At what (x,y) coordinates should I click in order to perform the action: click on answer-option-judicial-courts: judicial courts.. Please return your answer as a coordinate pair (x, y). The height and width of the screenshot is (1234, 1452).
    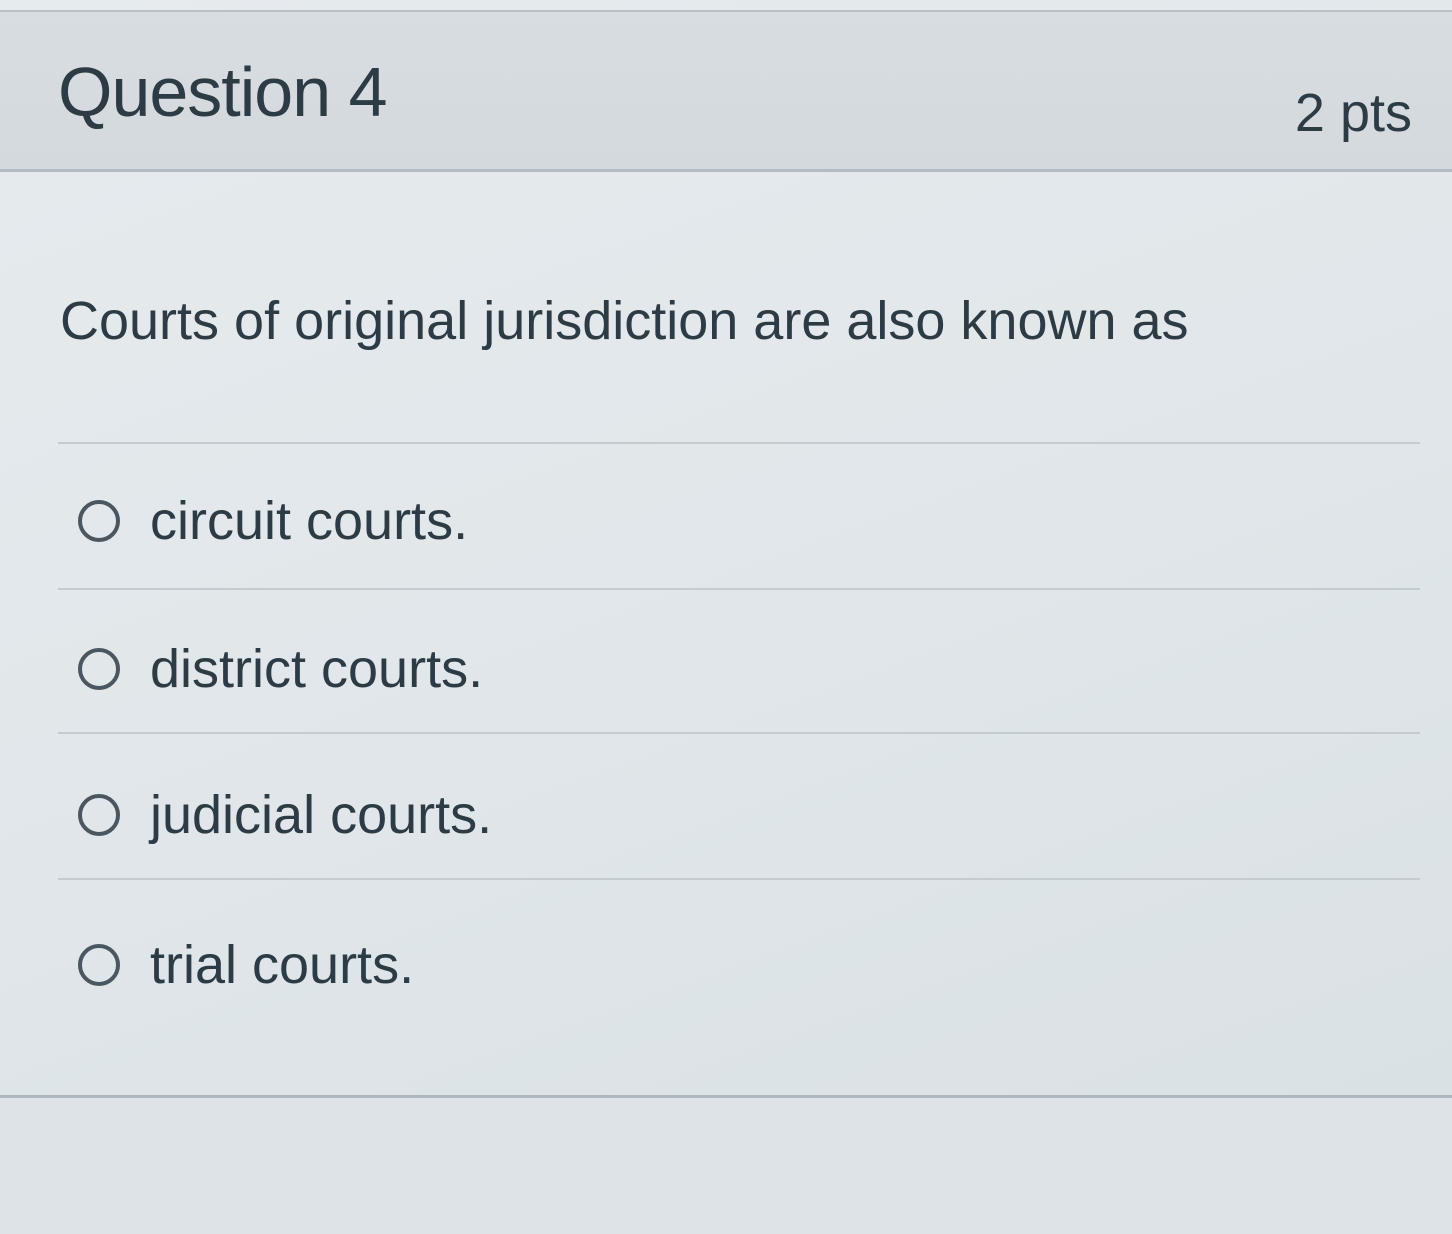
    Looking at the image, I should click on (285, 815).